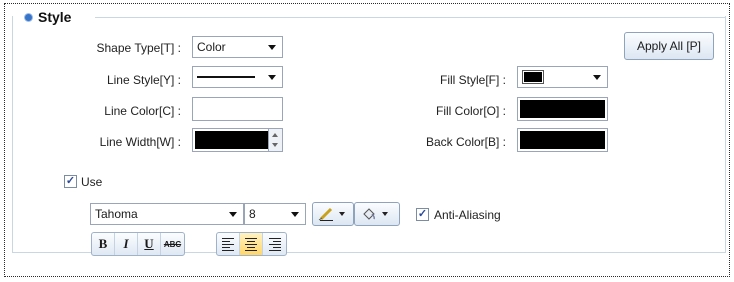 This screenshot has height=282, width=734. What do you see at coordinates (103, 244) in the screenshot?
I see `bold-button: B` at bounding box center [103, 244].